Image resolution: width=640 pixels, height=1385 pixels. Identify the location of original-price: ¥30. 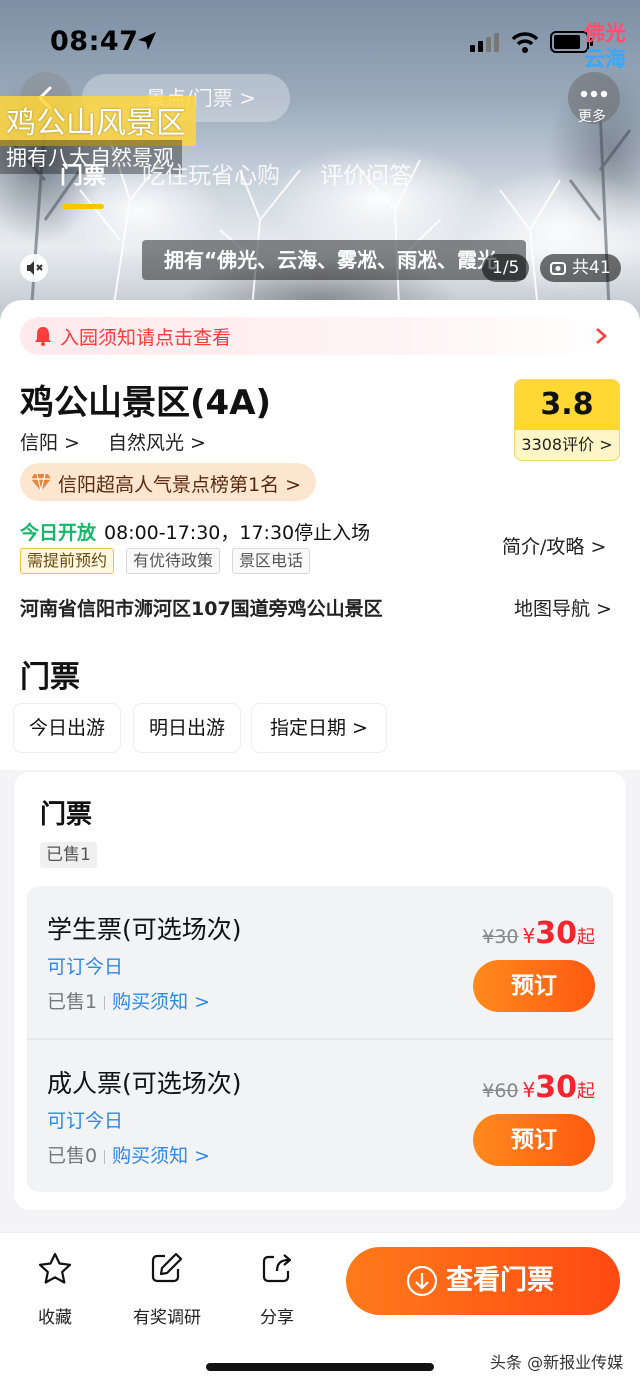
(500, 937).